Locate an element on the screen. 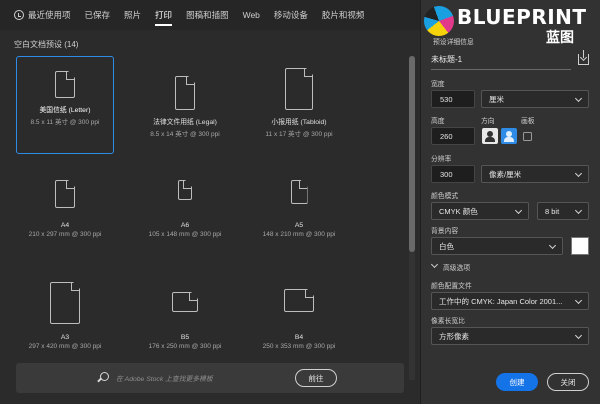 This screenshot has height=404, width=600. search-icon is located at coordinates (104, 376).